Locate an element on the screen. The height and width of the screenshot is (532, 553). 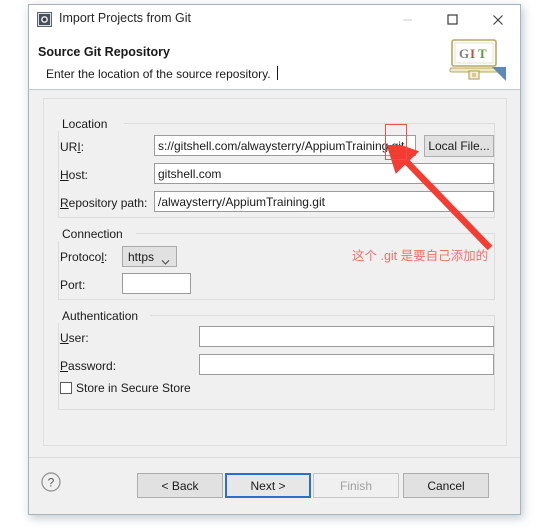
authentication-group-divider is located at coordinates (322, 315).